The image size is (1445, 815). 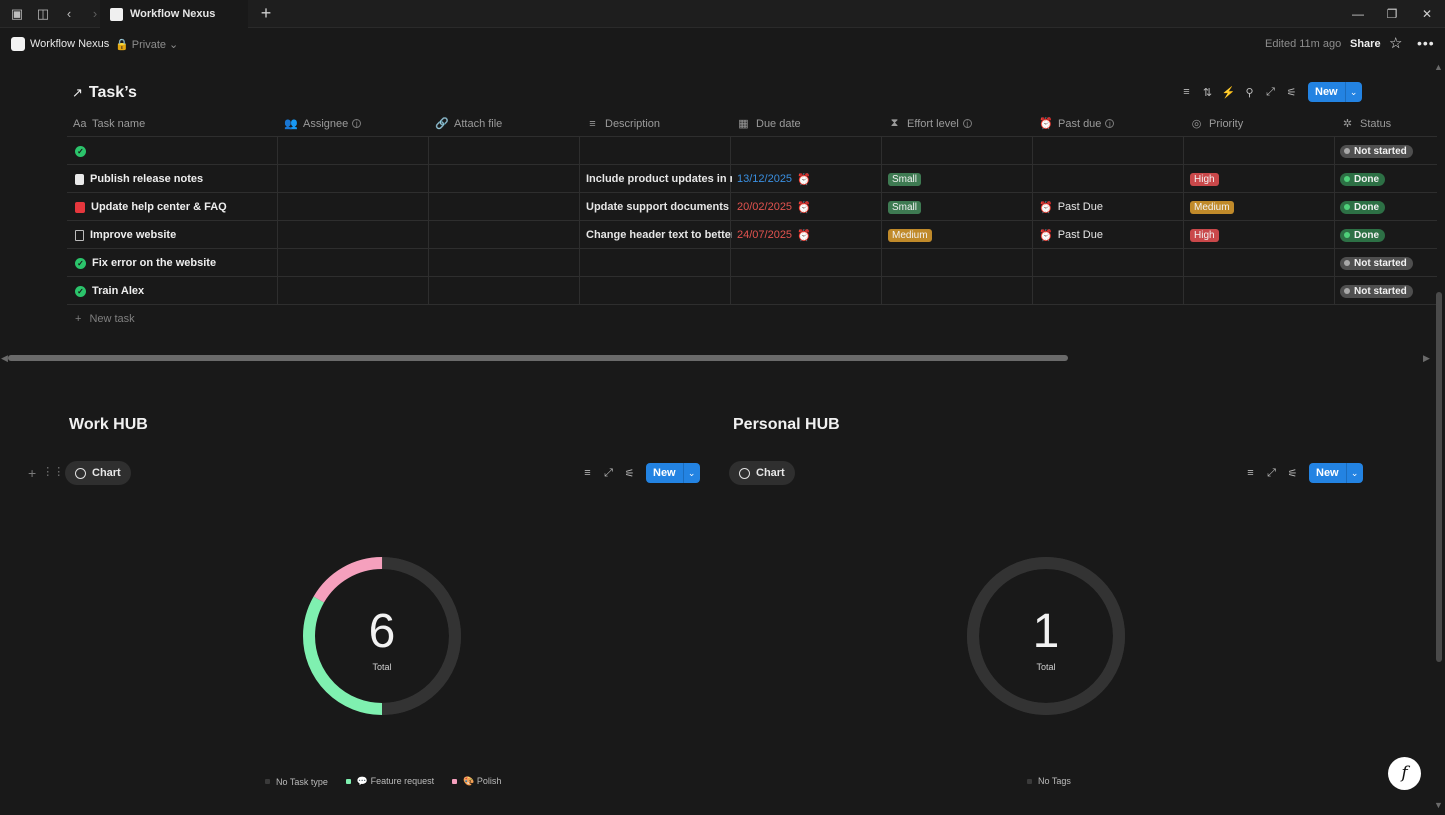 What do you see at coordinates (151, 207) in the screenshot?
I see `task-name-cell: Update help center & FAQ` at bounding box center [151, 207].